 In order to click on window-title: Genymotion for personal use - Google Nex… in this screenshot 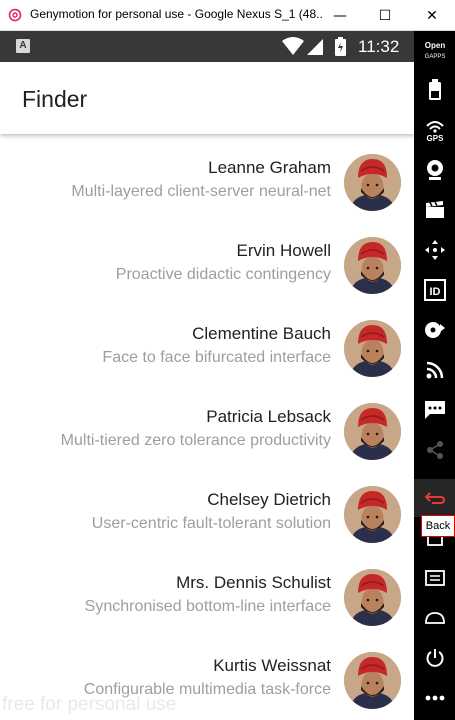, I will do `click(176, 14)`.